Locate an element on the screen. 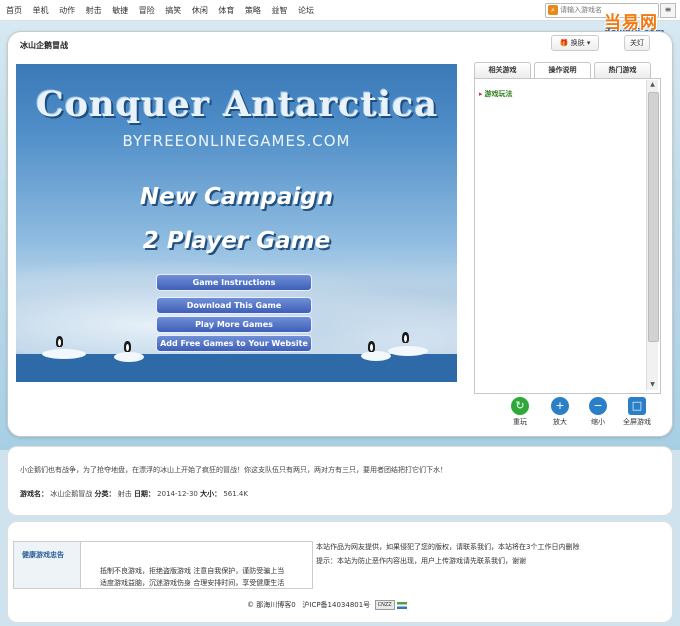 This screenshot has height=626, width=680. top-navigation: 首页 单机 动作 射击 敏捷 冒险 搞笑 休闲 体育 策略 益智 论坛 ⌕ ≡ is located at coordinates (340, 10).